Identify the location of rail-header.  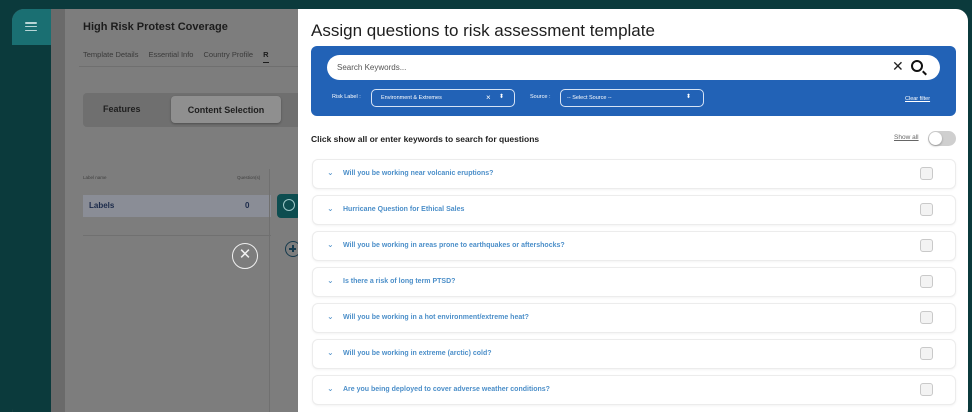
(31, 27).